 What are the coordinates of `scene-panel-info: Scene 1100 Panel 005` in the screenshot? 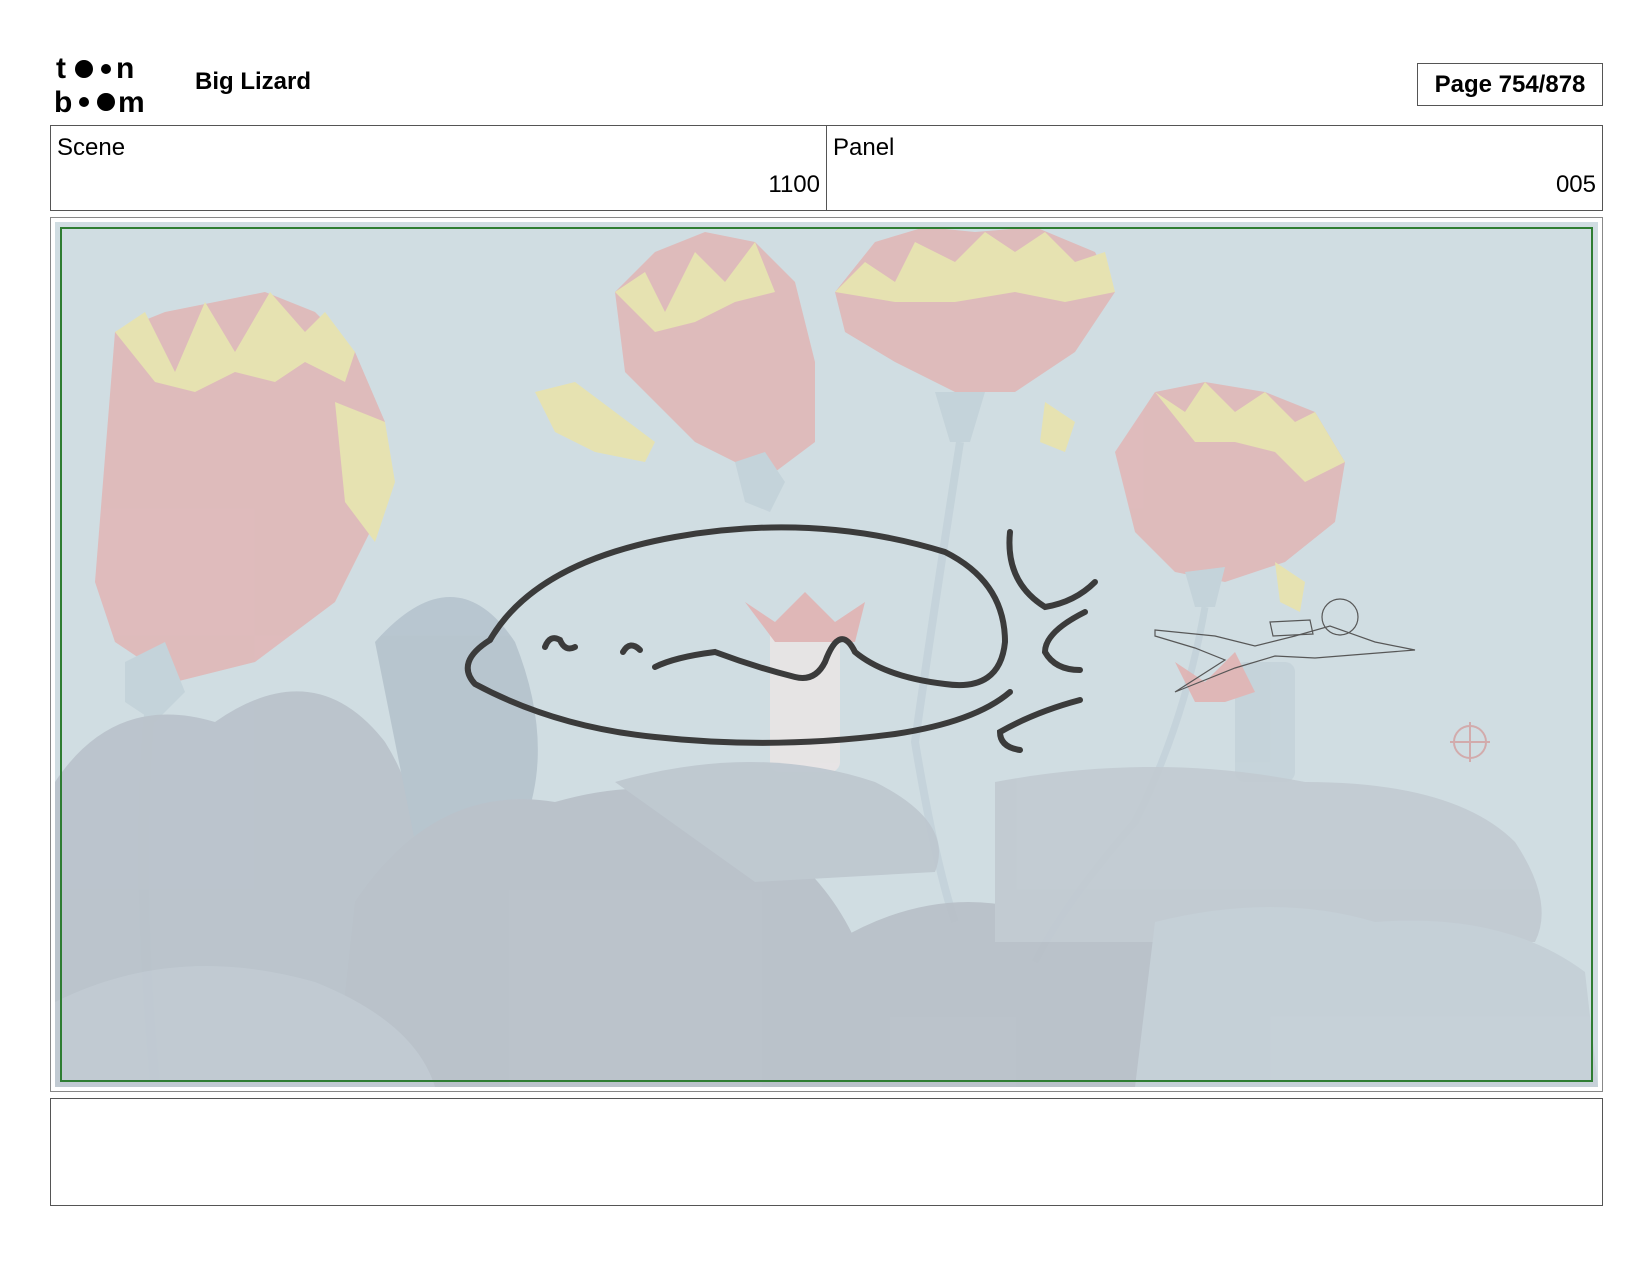 It's located at (826, 168).